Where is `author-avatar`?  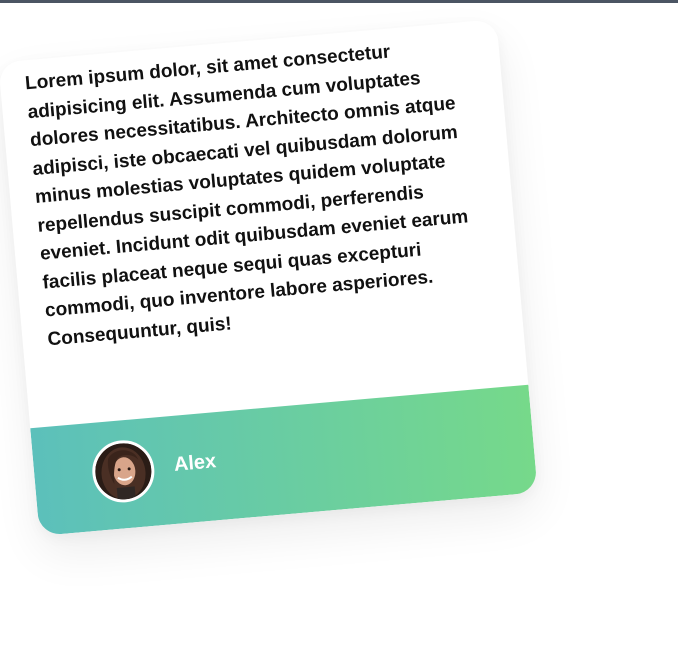
author-avatar is located at coordinates (123, 471).